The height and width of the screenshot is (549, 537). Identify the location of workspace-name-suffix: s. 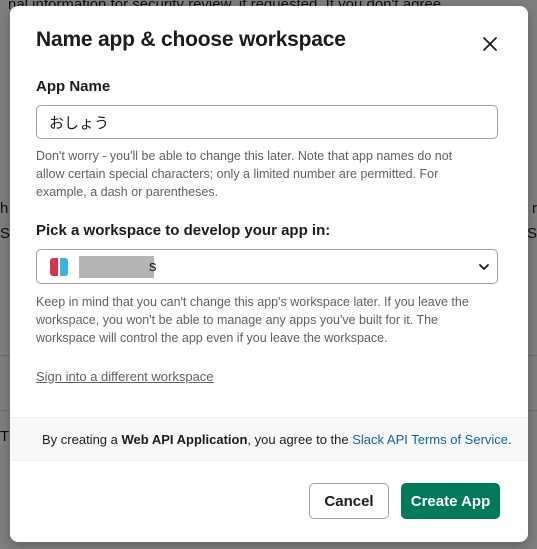
(153, 266).